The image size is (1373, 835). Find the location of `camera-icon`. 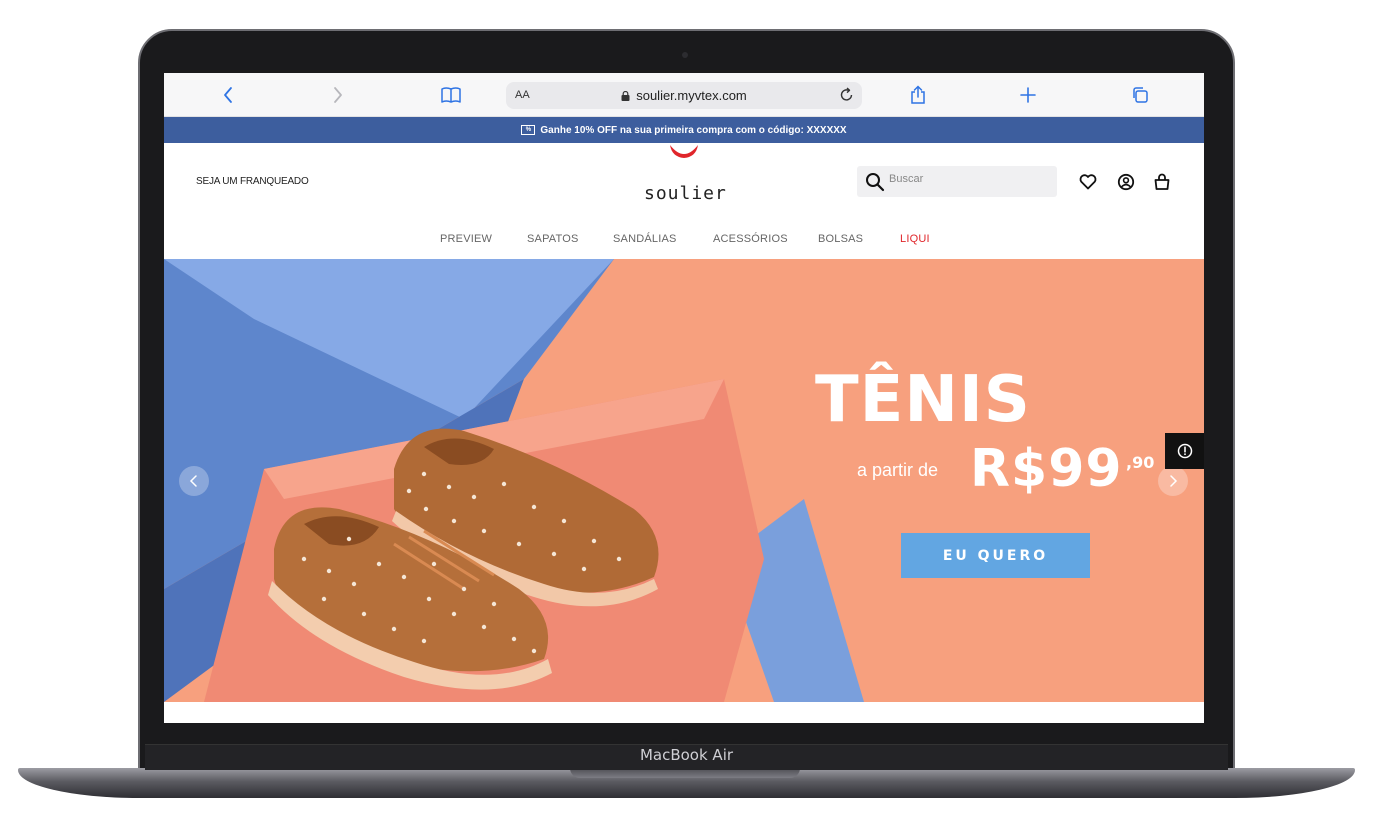

camera-icon is located at coordinates (685, 55).